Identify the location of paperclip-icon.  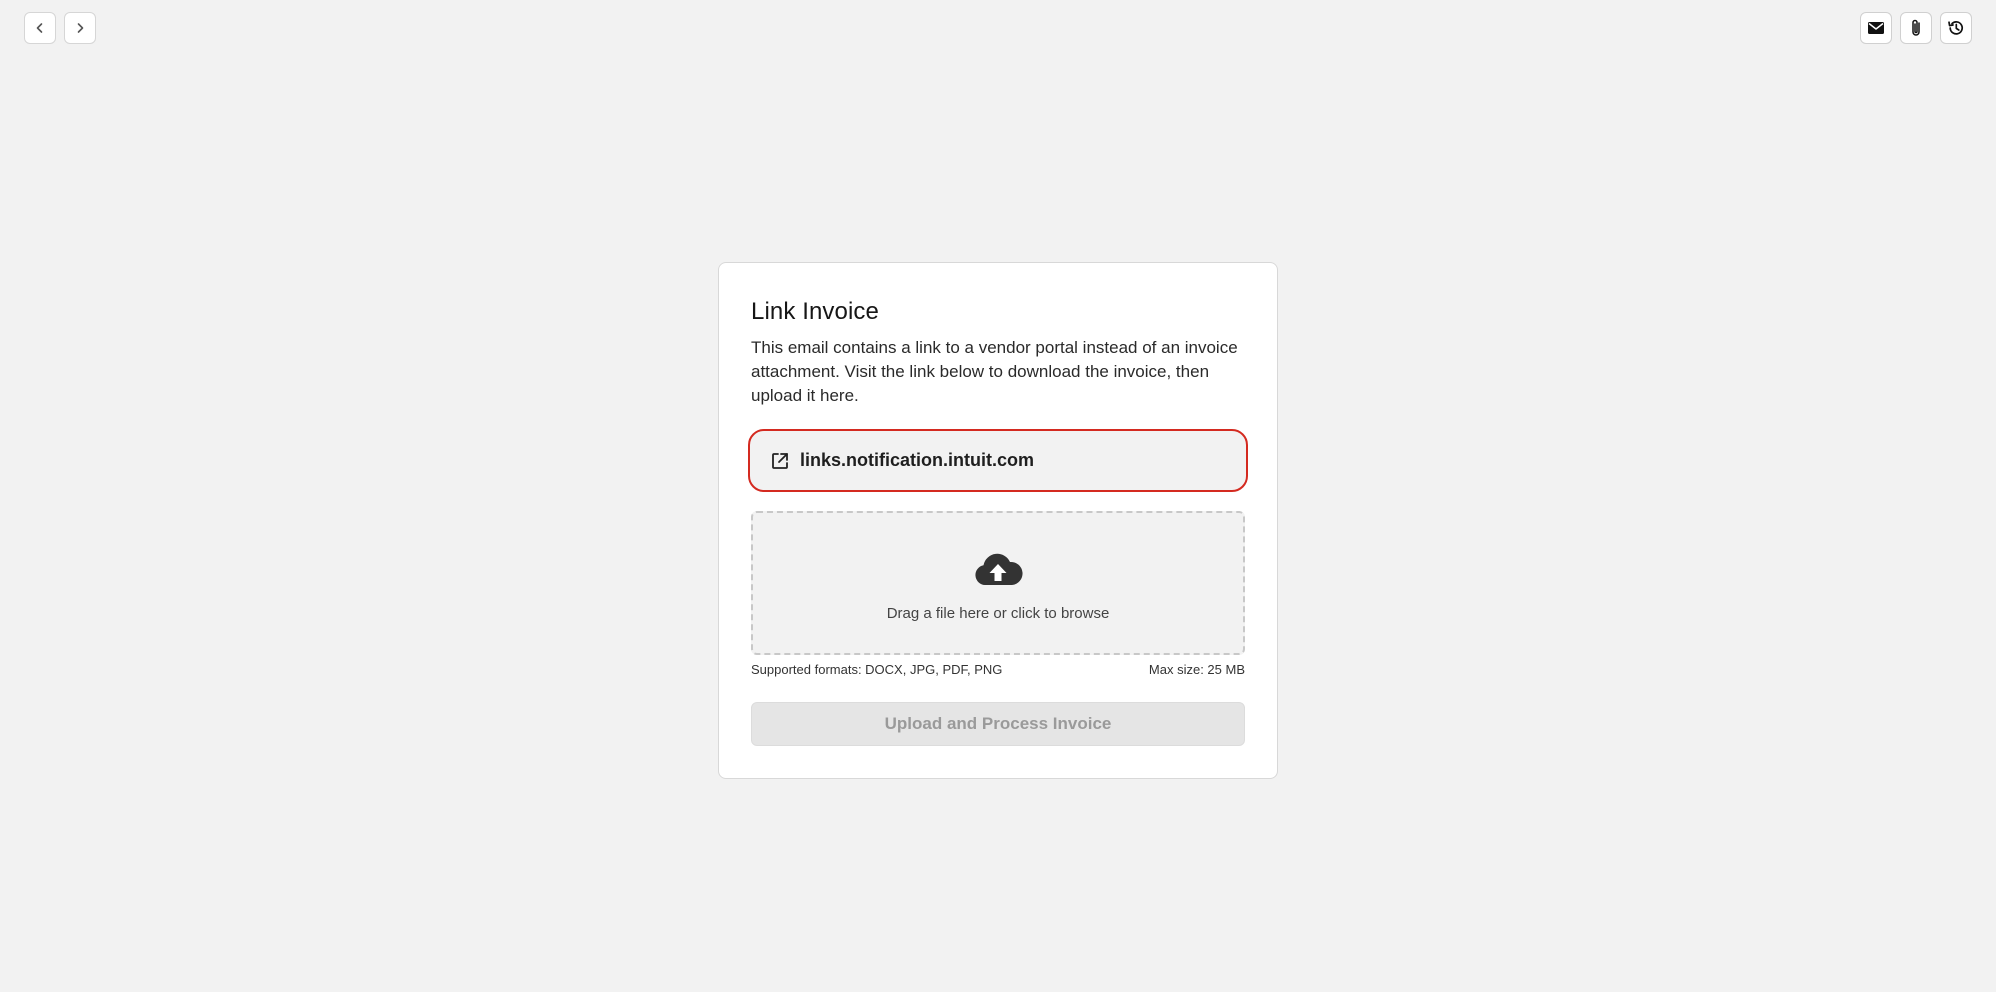
(1916, 28).